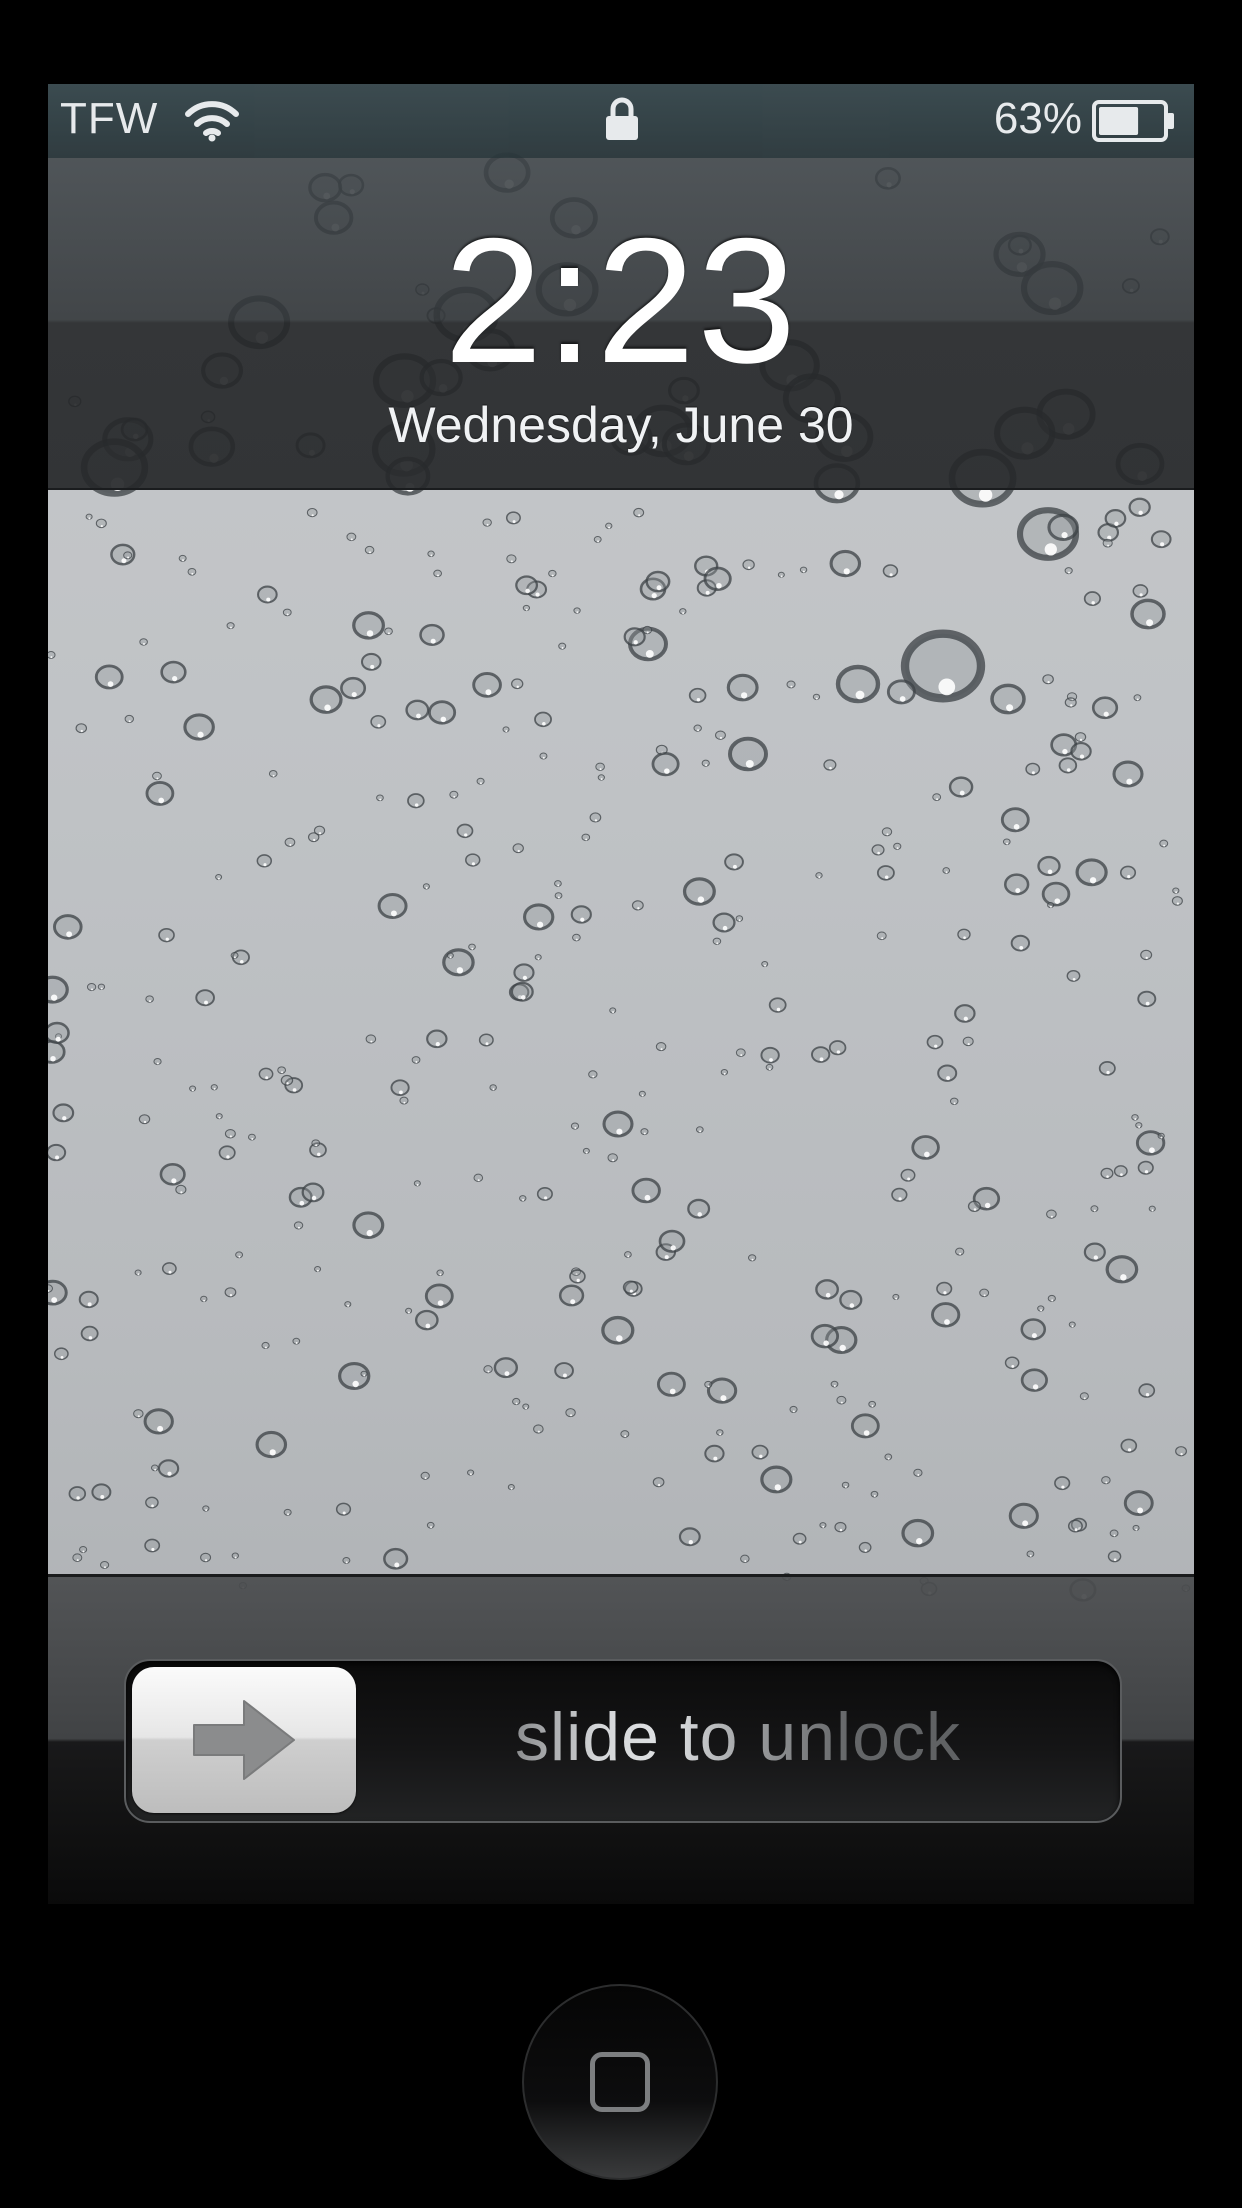 Image resolution: width=1242 pixels, height=2208 pixels. Describe the element at coordinates (621, 121) in the screenshot. I see `status-bar: TFW 63%` at that location.